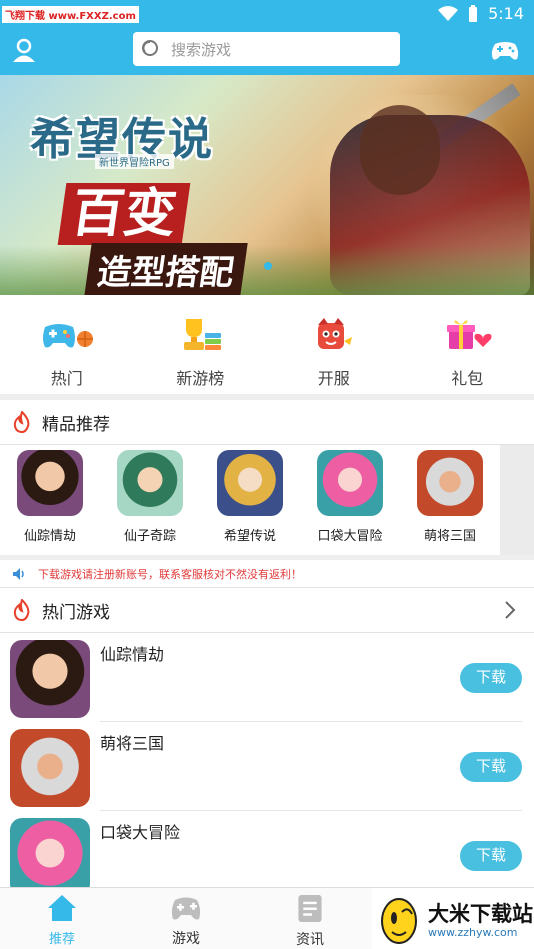 This screenshot has width=534, height=949. I want to click on banner-logo-subtitle: 新世界冒险RPG, so click(134, 161).